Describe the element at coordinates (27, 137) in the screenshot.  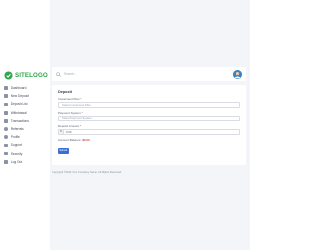
I see `sidebar-item-profile: Profile` at that location.